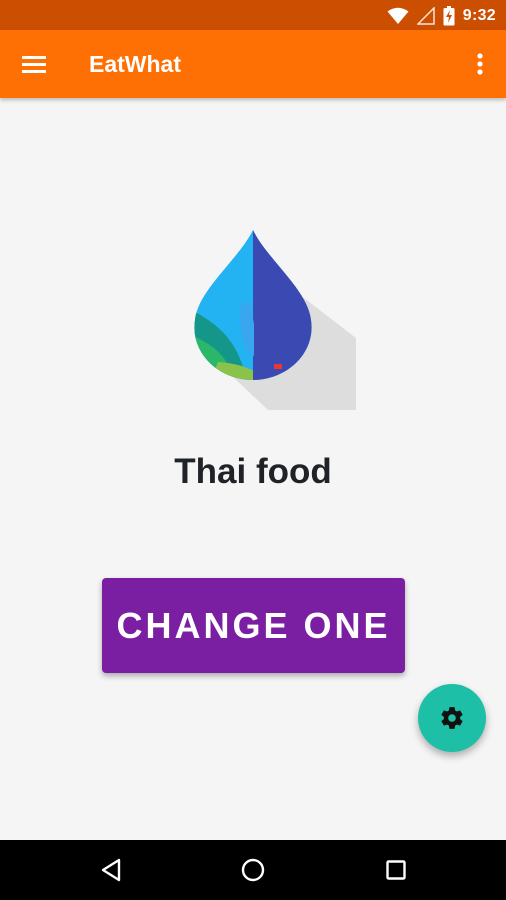  What do you see at coordinates (253, 625) in the screenshot?
I see `change-one-button: CHANGE ONE` at bounding box center [253, 625].